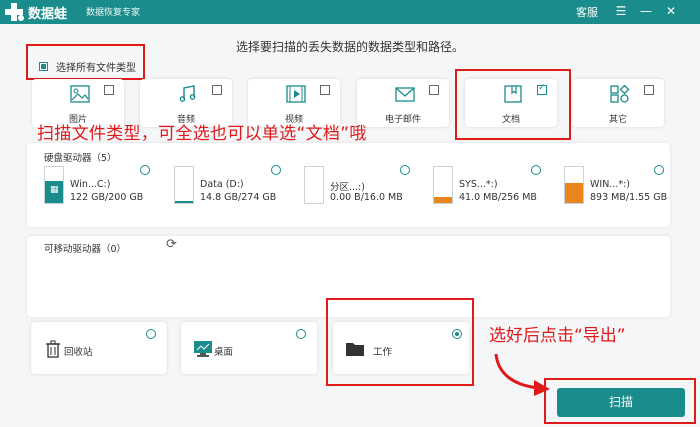  I want to click on drive-name: Data (D:), so click(222, 184).